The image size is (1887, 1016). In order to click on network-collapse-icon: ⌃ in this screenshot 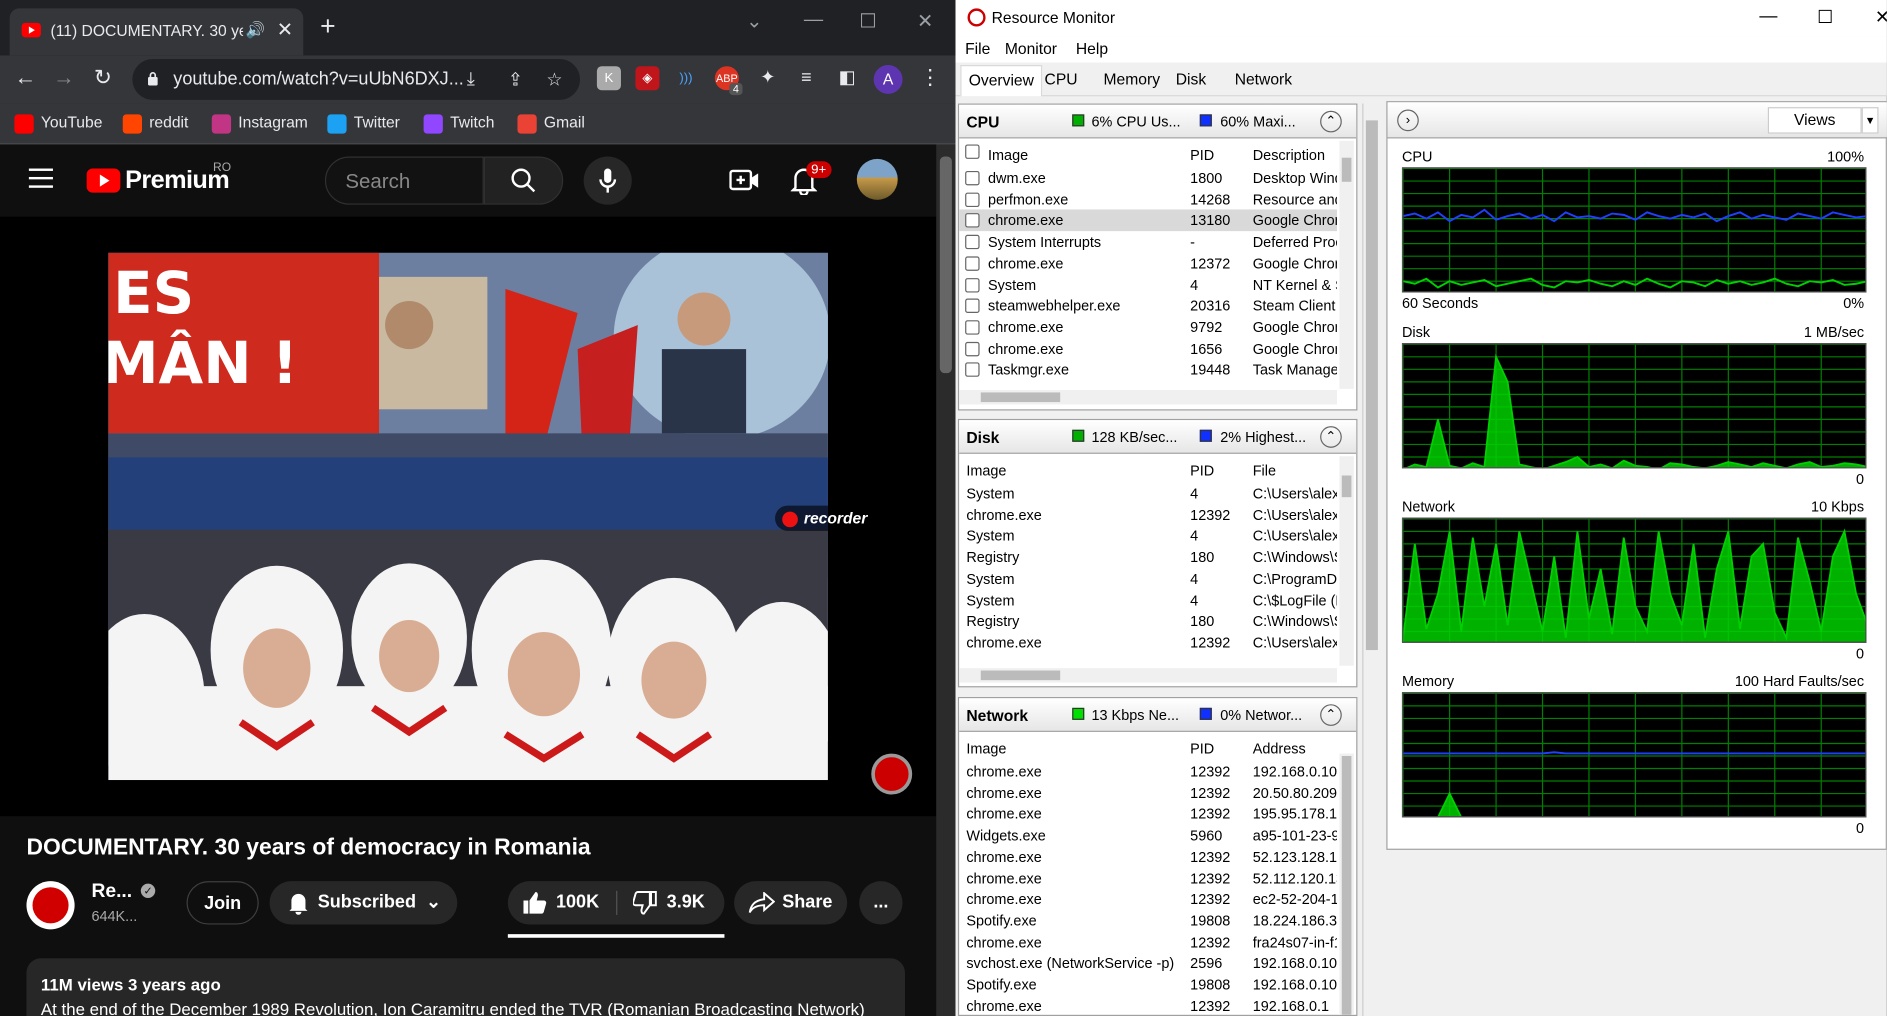, I will do `click(1331, 715)`.